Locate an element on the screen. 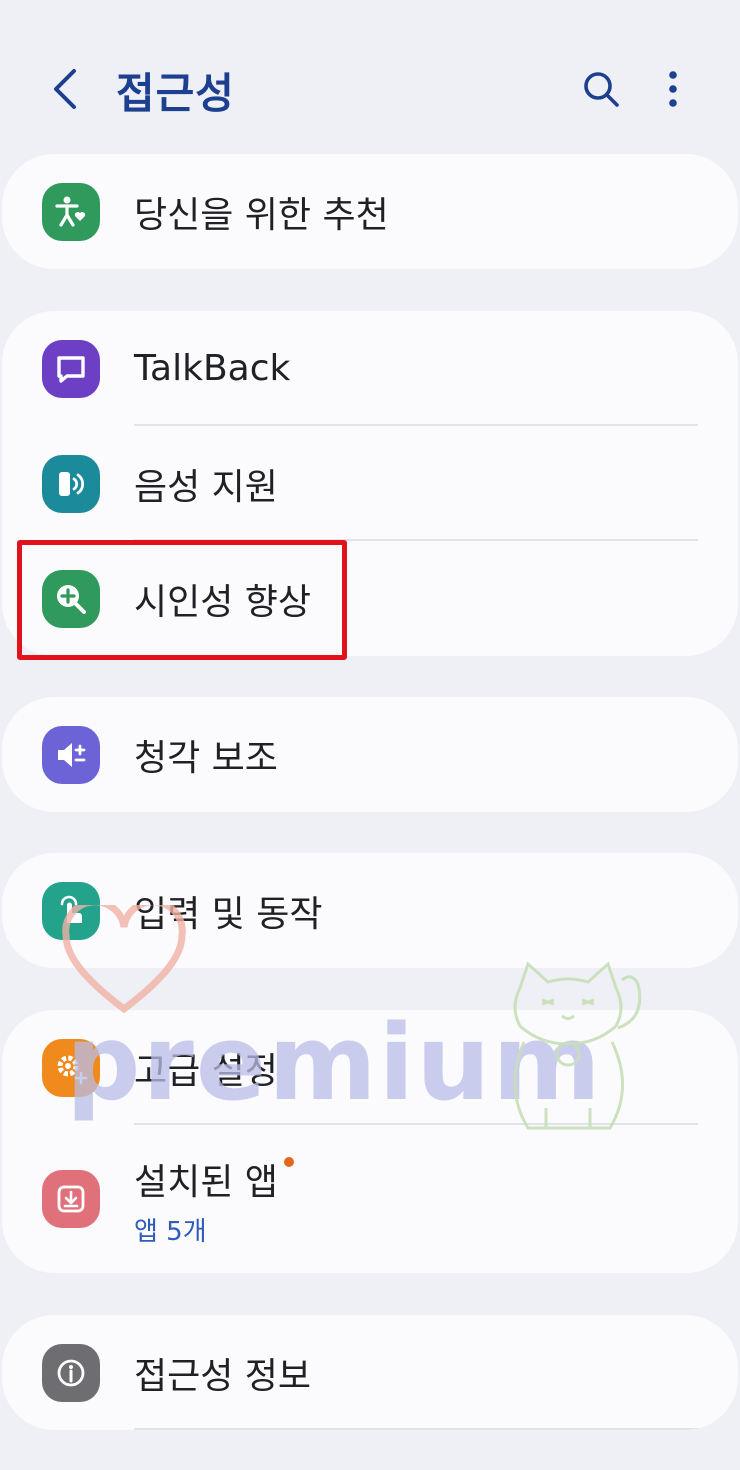 The width and height of the screenshot is (740, 1470). voice-assistant-icon is located at coordinates (71, 483).